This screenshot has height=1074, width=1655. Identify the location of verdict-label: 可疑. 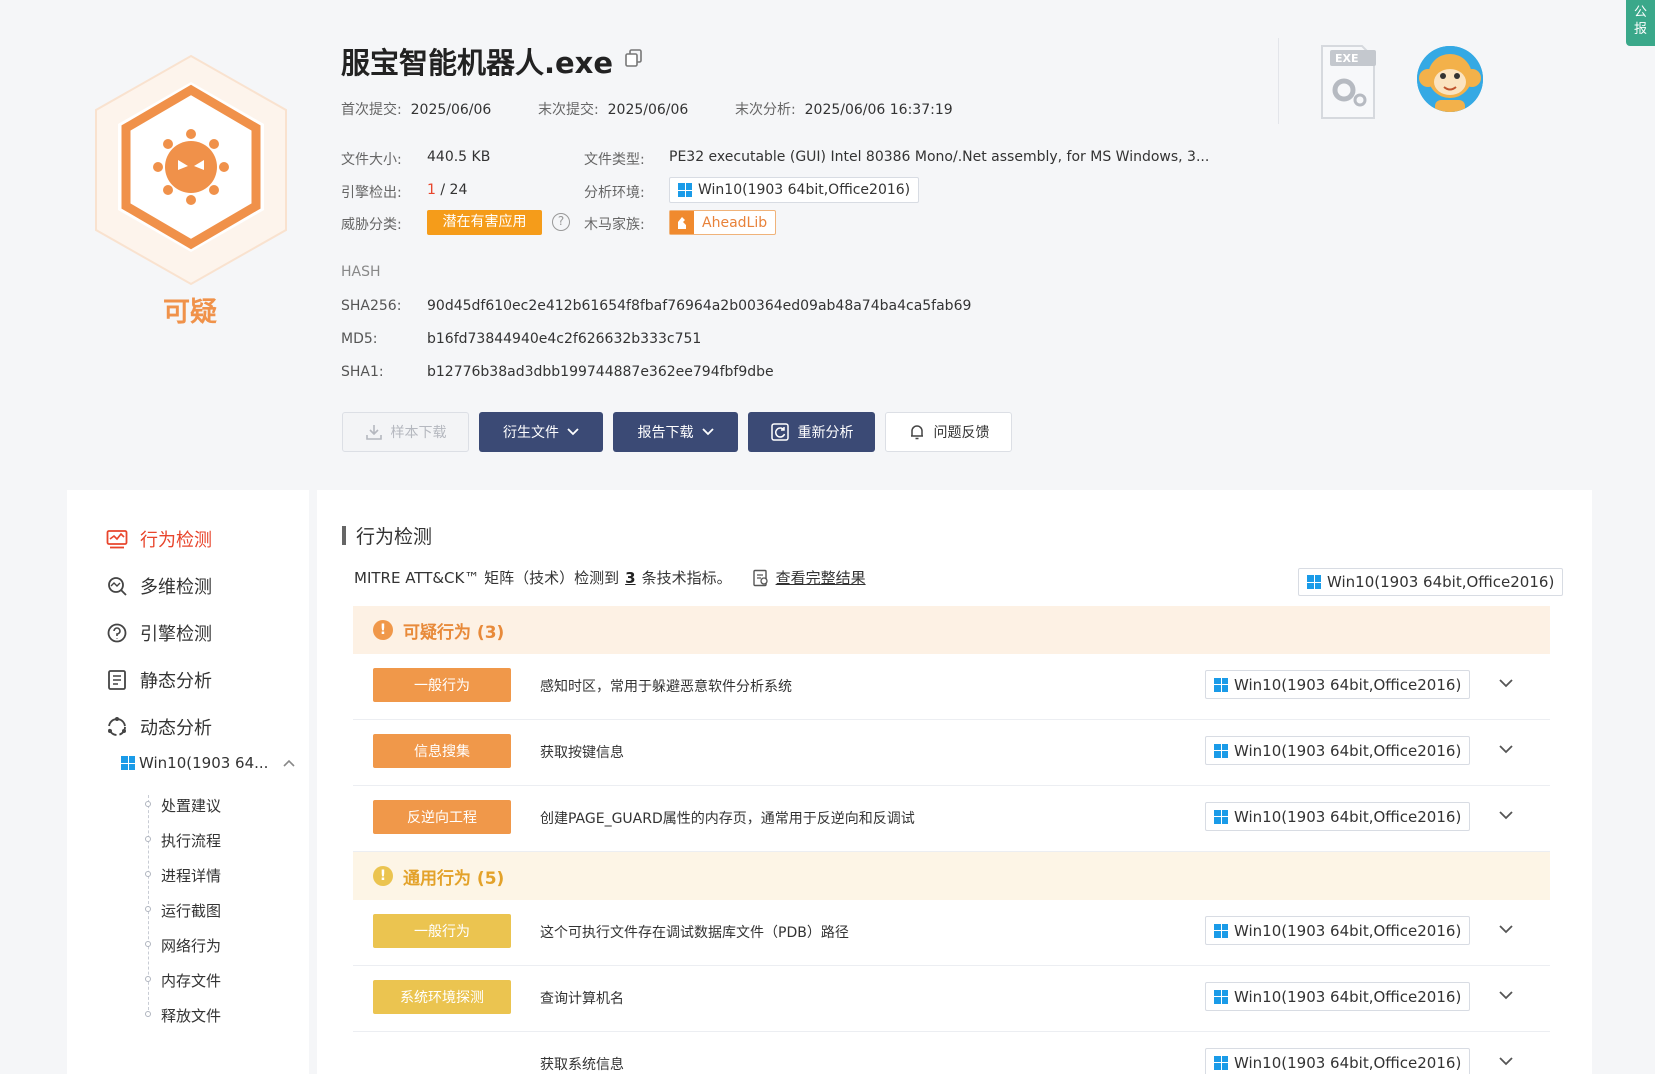
(190, 312).